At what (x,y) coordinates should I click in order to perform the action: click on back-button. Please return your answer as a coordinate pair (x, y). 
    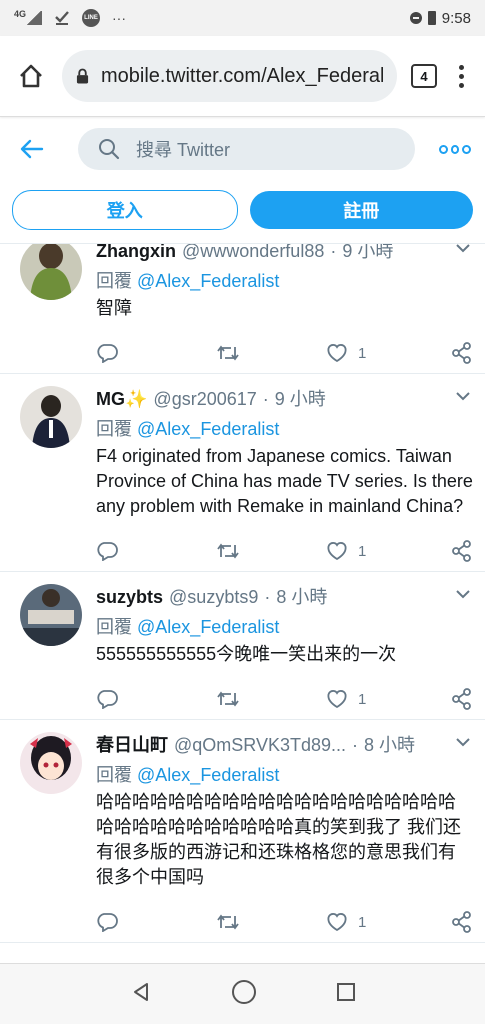
    Looking at the image, I should click on (32, 149).